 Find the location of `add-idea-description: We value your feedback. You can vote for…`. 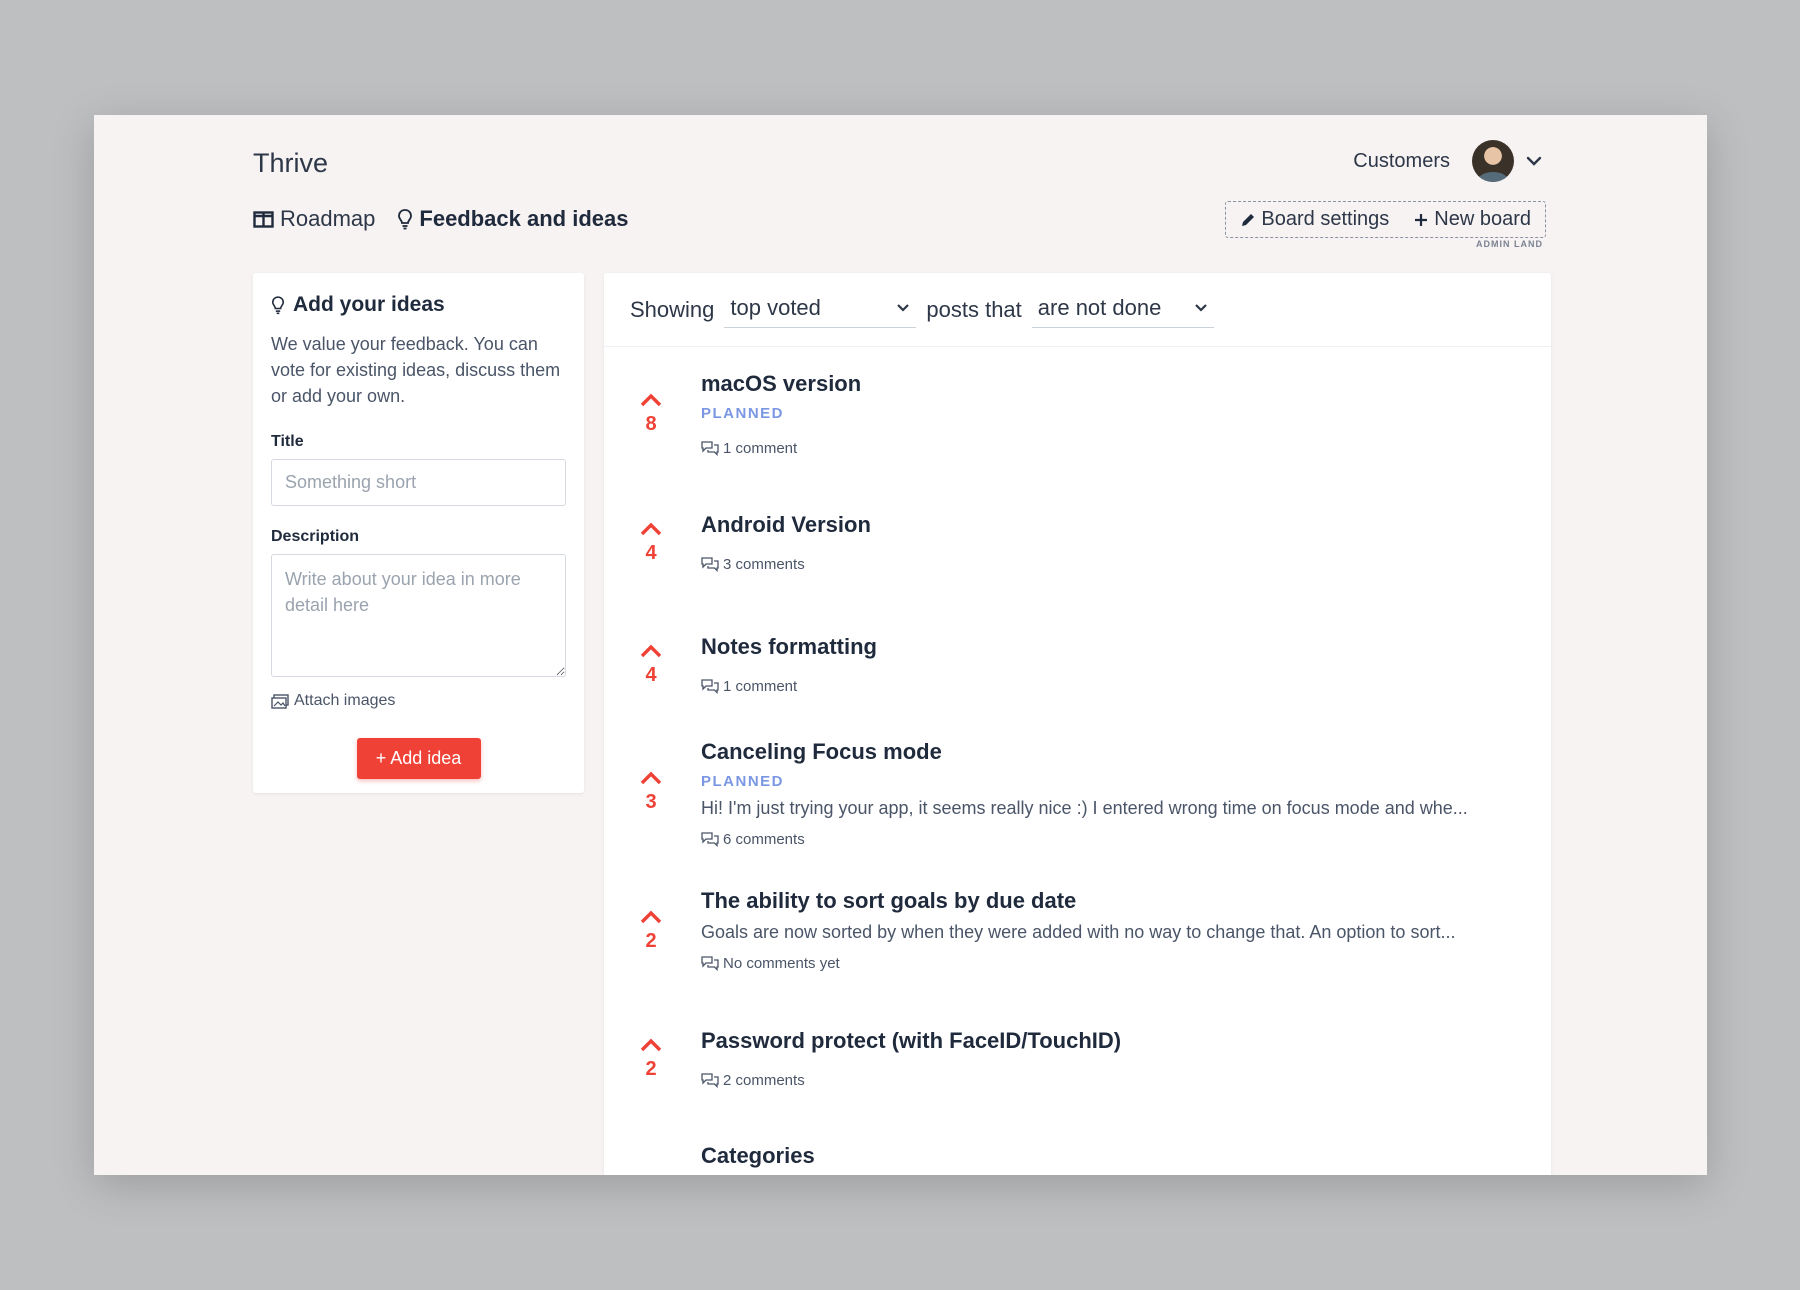

add-idea-description: We value your feedback. You can vote for… is located at coordinates (416, 370).